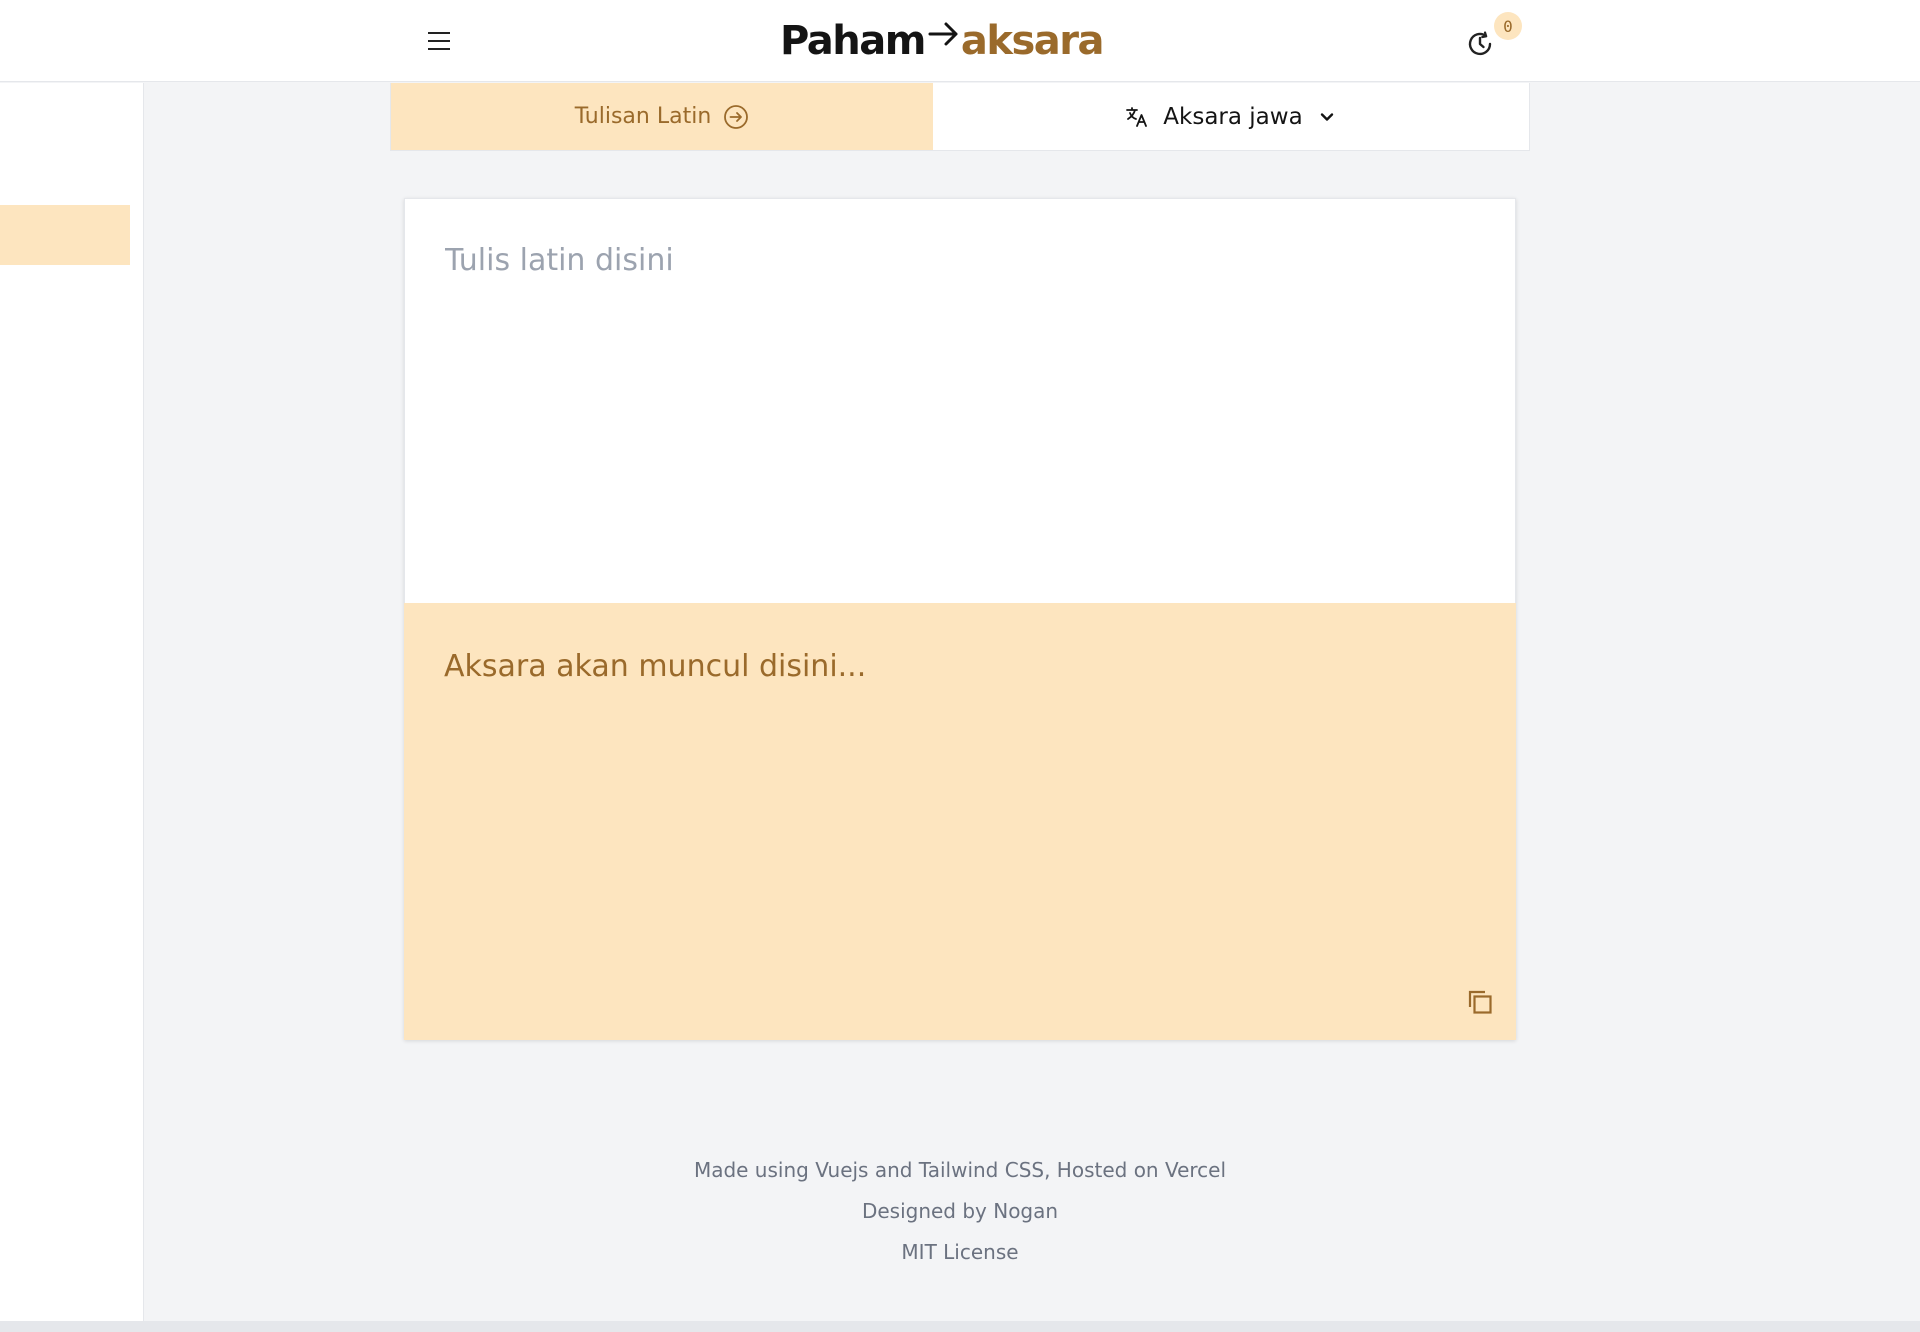 This screenshot has width=1920, height=1332. I want to click on target-language-dropdown: Aksara jawa, so click(1231, 116).